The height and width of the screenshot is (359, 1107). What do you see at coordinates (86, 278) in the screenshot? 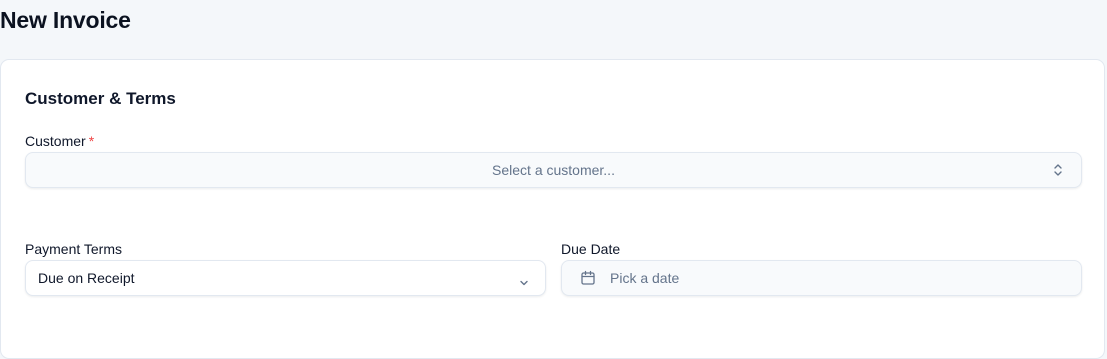
I see `payment-terms-value: Due on Receipt` at bounding box center [86, 278].